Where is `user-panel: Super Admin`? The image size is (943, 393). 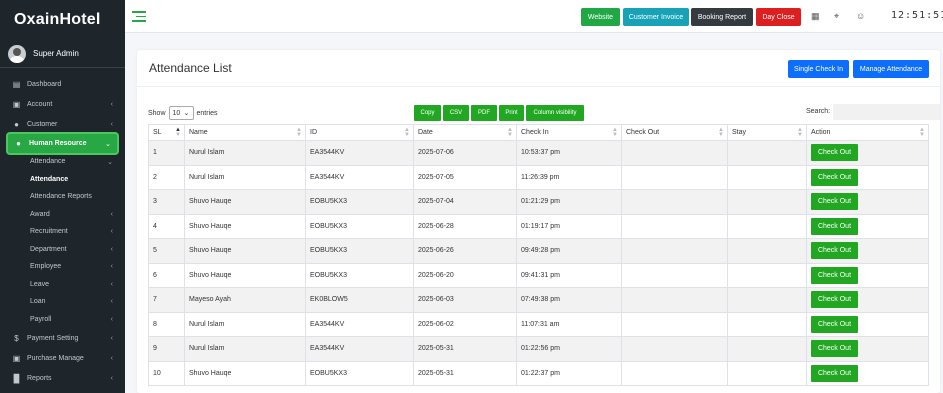
user-panel: Super Admin is located at coordinates (62, 54).